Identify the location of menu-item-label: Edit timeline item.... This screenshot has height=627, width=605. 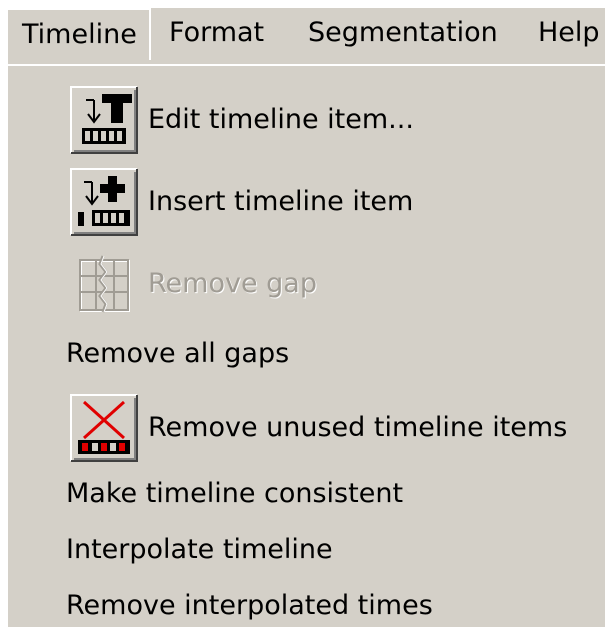
(281, 119).